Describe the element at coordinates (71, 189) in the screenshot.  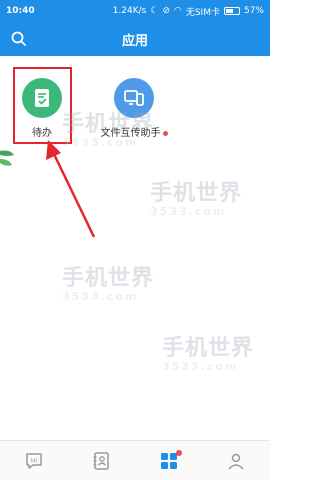
I see `red-arrow-icon` at that location.